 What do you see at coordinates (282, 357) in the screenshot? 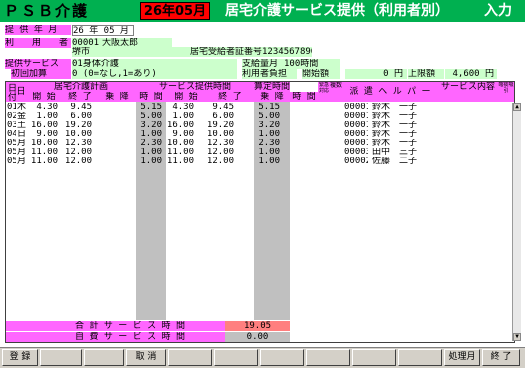
I see `f7-button` at bounding box center [282, 357].